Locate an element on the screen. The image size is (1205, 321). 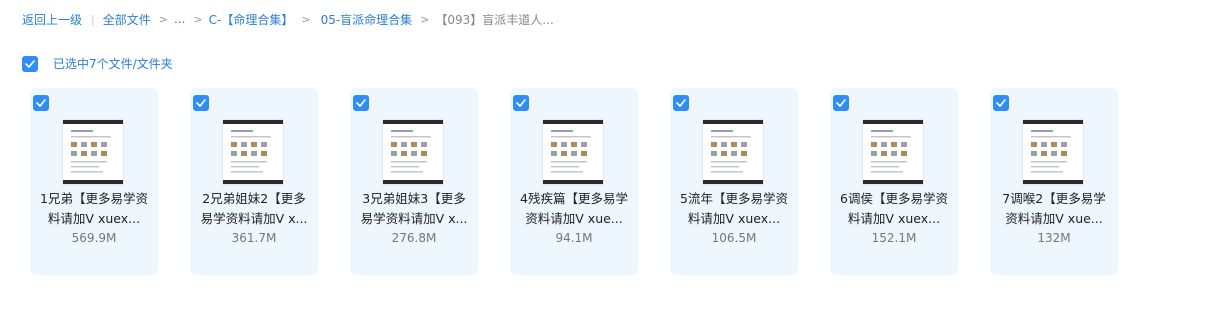
file-name-line1: 6调侯【更多易学资 is located at coordinates (894, 198).